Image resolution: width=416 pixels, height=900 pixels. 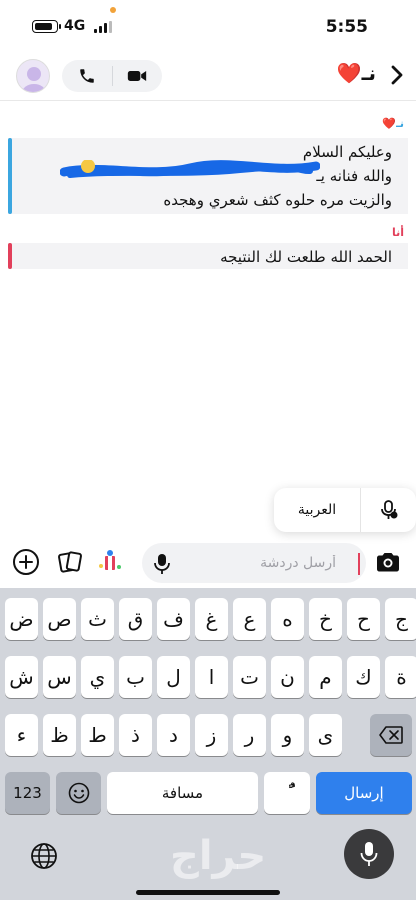 I want to click on message-me: الحمد الله طلعت لك النتيجه, so click(x=208, y=256).